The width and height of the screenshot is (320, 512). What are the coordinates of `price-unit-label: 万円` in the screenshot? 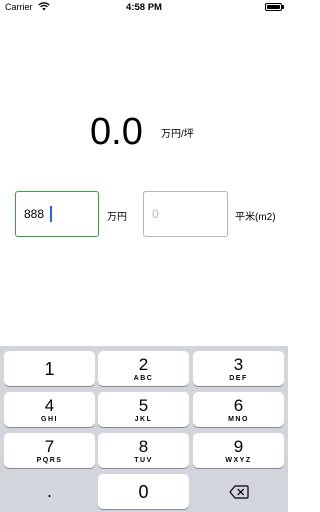 It's located at (117, 217).